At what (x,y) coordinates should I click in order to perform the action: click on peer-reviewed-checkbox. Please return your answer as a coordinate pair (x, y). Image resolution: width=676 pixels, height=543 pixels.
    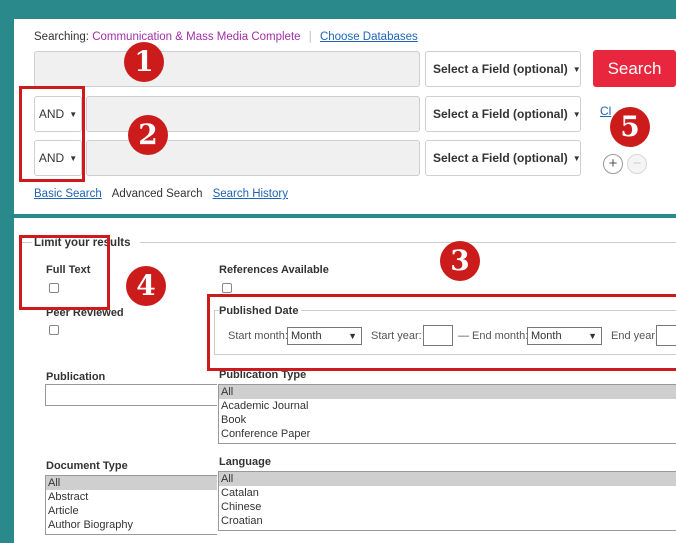
    Looking at the image, I should click on (54, 330).